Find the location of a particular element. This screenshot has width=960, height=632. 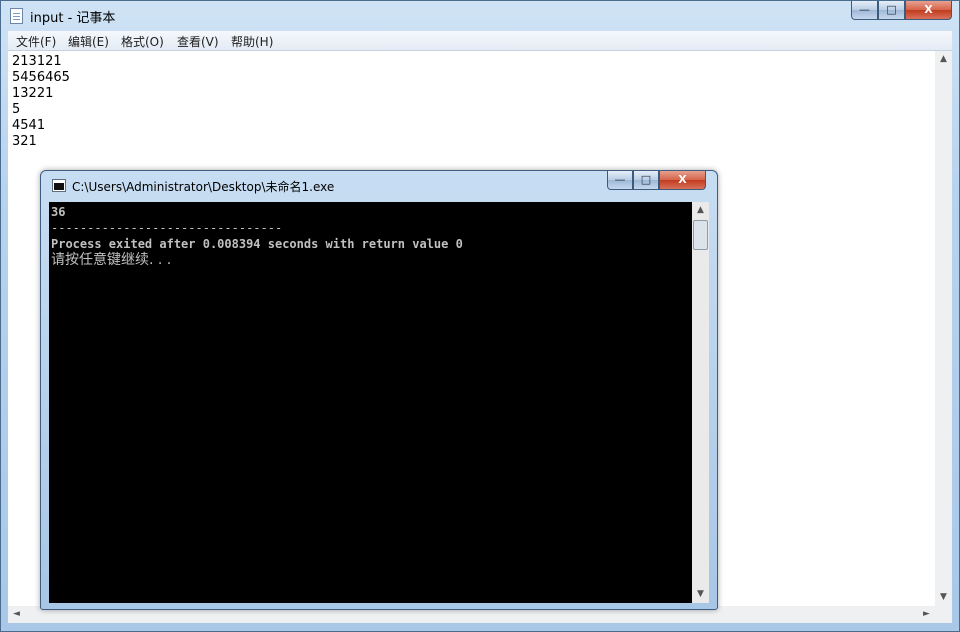

scroll-down-arrow-icon: ▼ is located at coordinates (943, 597).